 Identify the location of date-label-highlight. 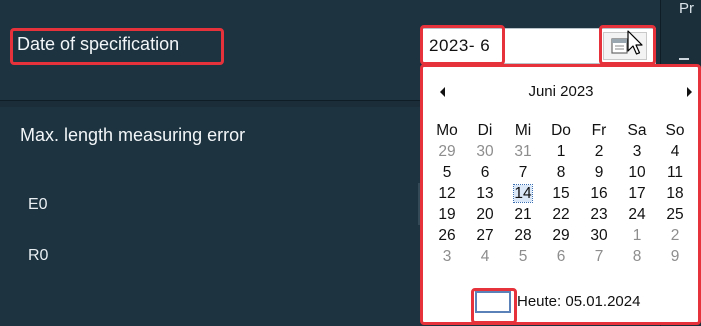
(117, 46).